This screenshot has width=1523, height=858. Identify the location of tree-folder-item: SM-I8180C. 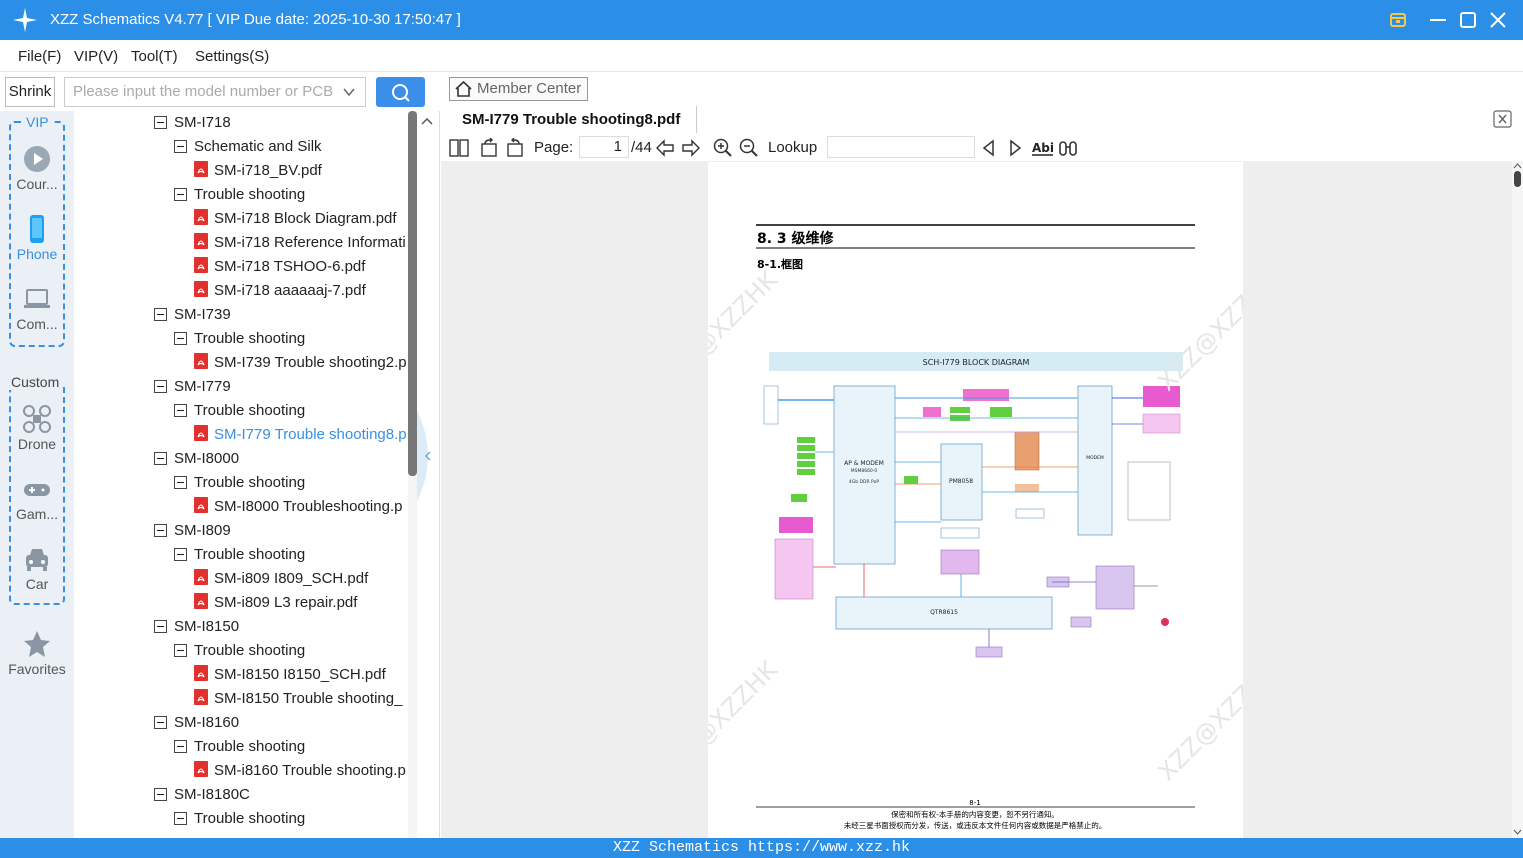
(202, 795).